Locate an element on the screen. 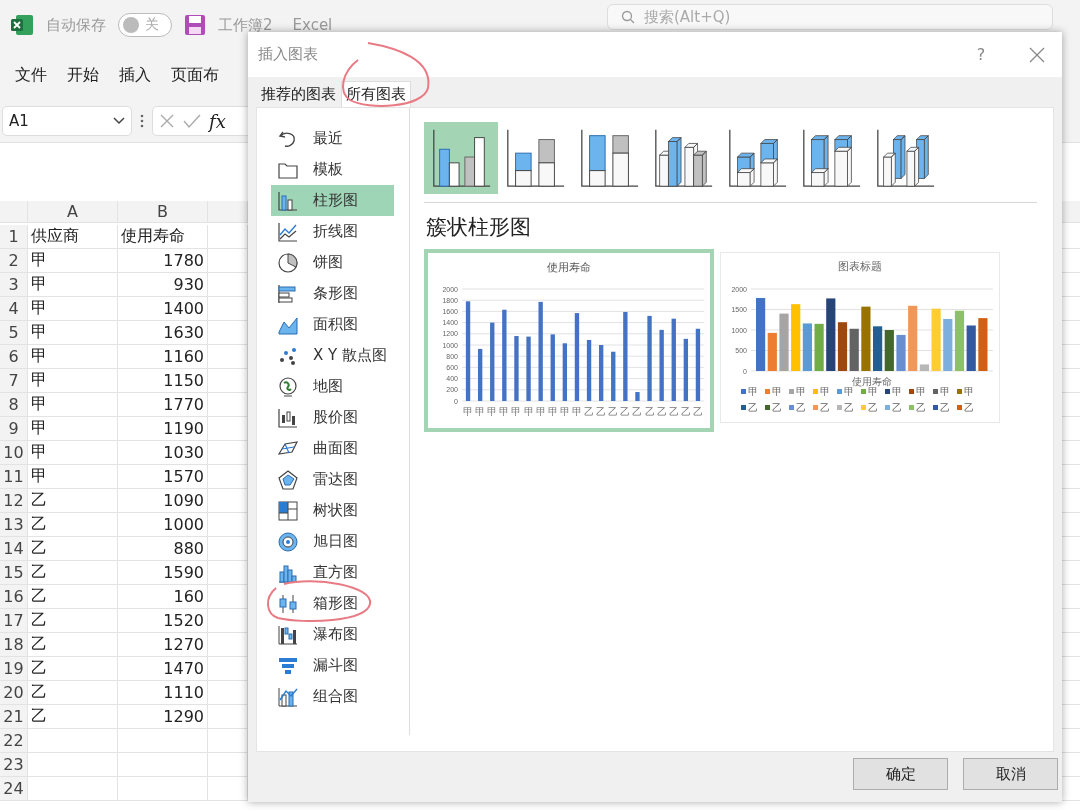 This screenshot has width=1080, height=810. chart-type-item: 柱形图 is located at coordinates (332, 200).